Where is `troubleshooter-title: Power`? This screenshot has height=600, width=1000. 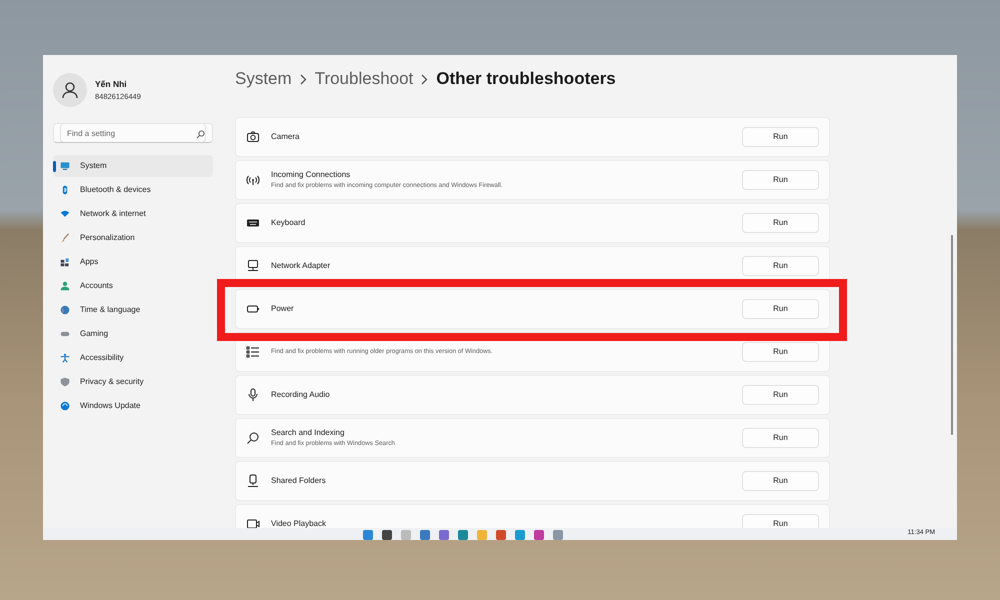 troubleshooter-title: Power is located at coordinates (282, 309).